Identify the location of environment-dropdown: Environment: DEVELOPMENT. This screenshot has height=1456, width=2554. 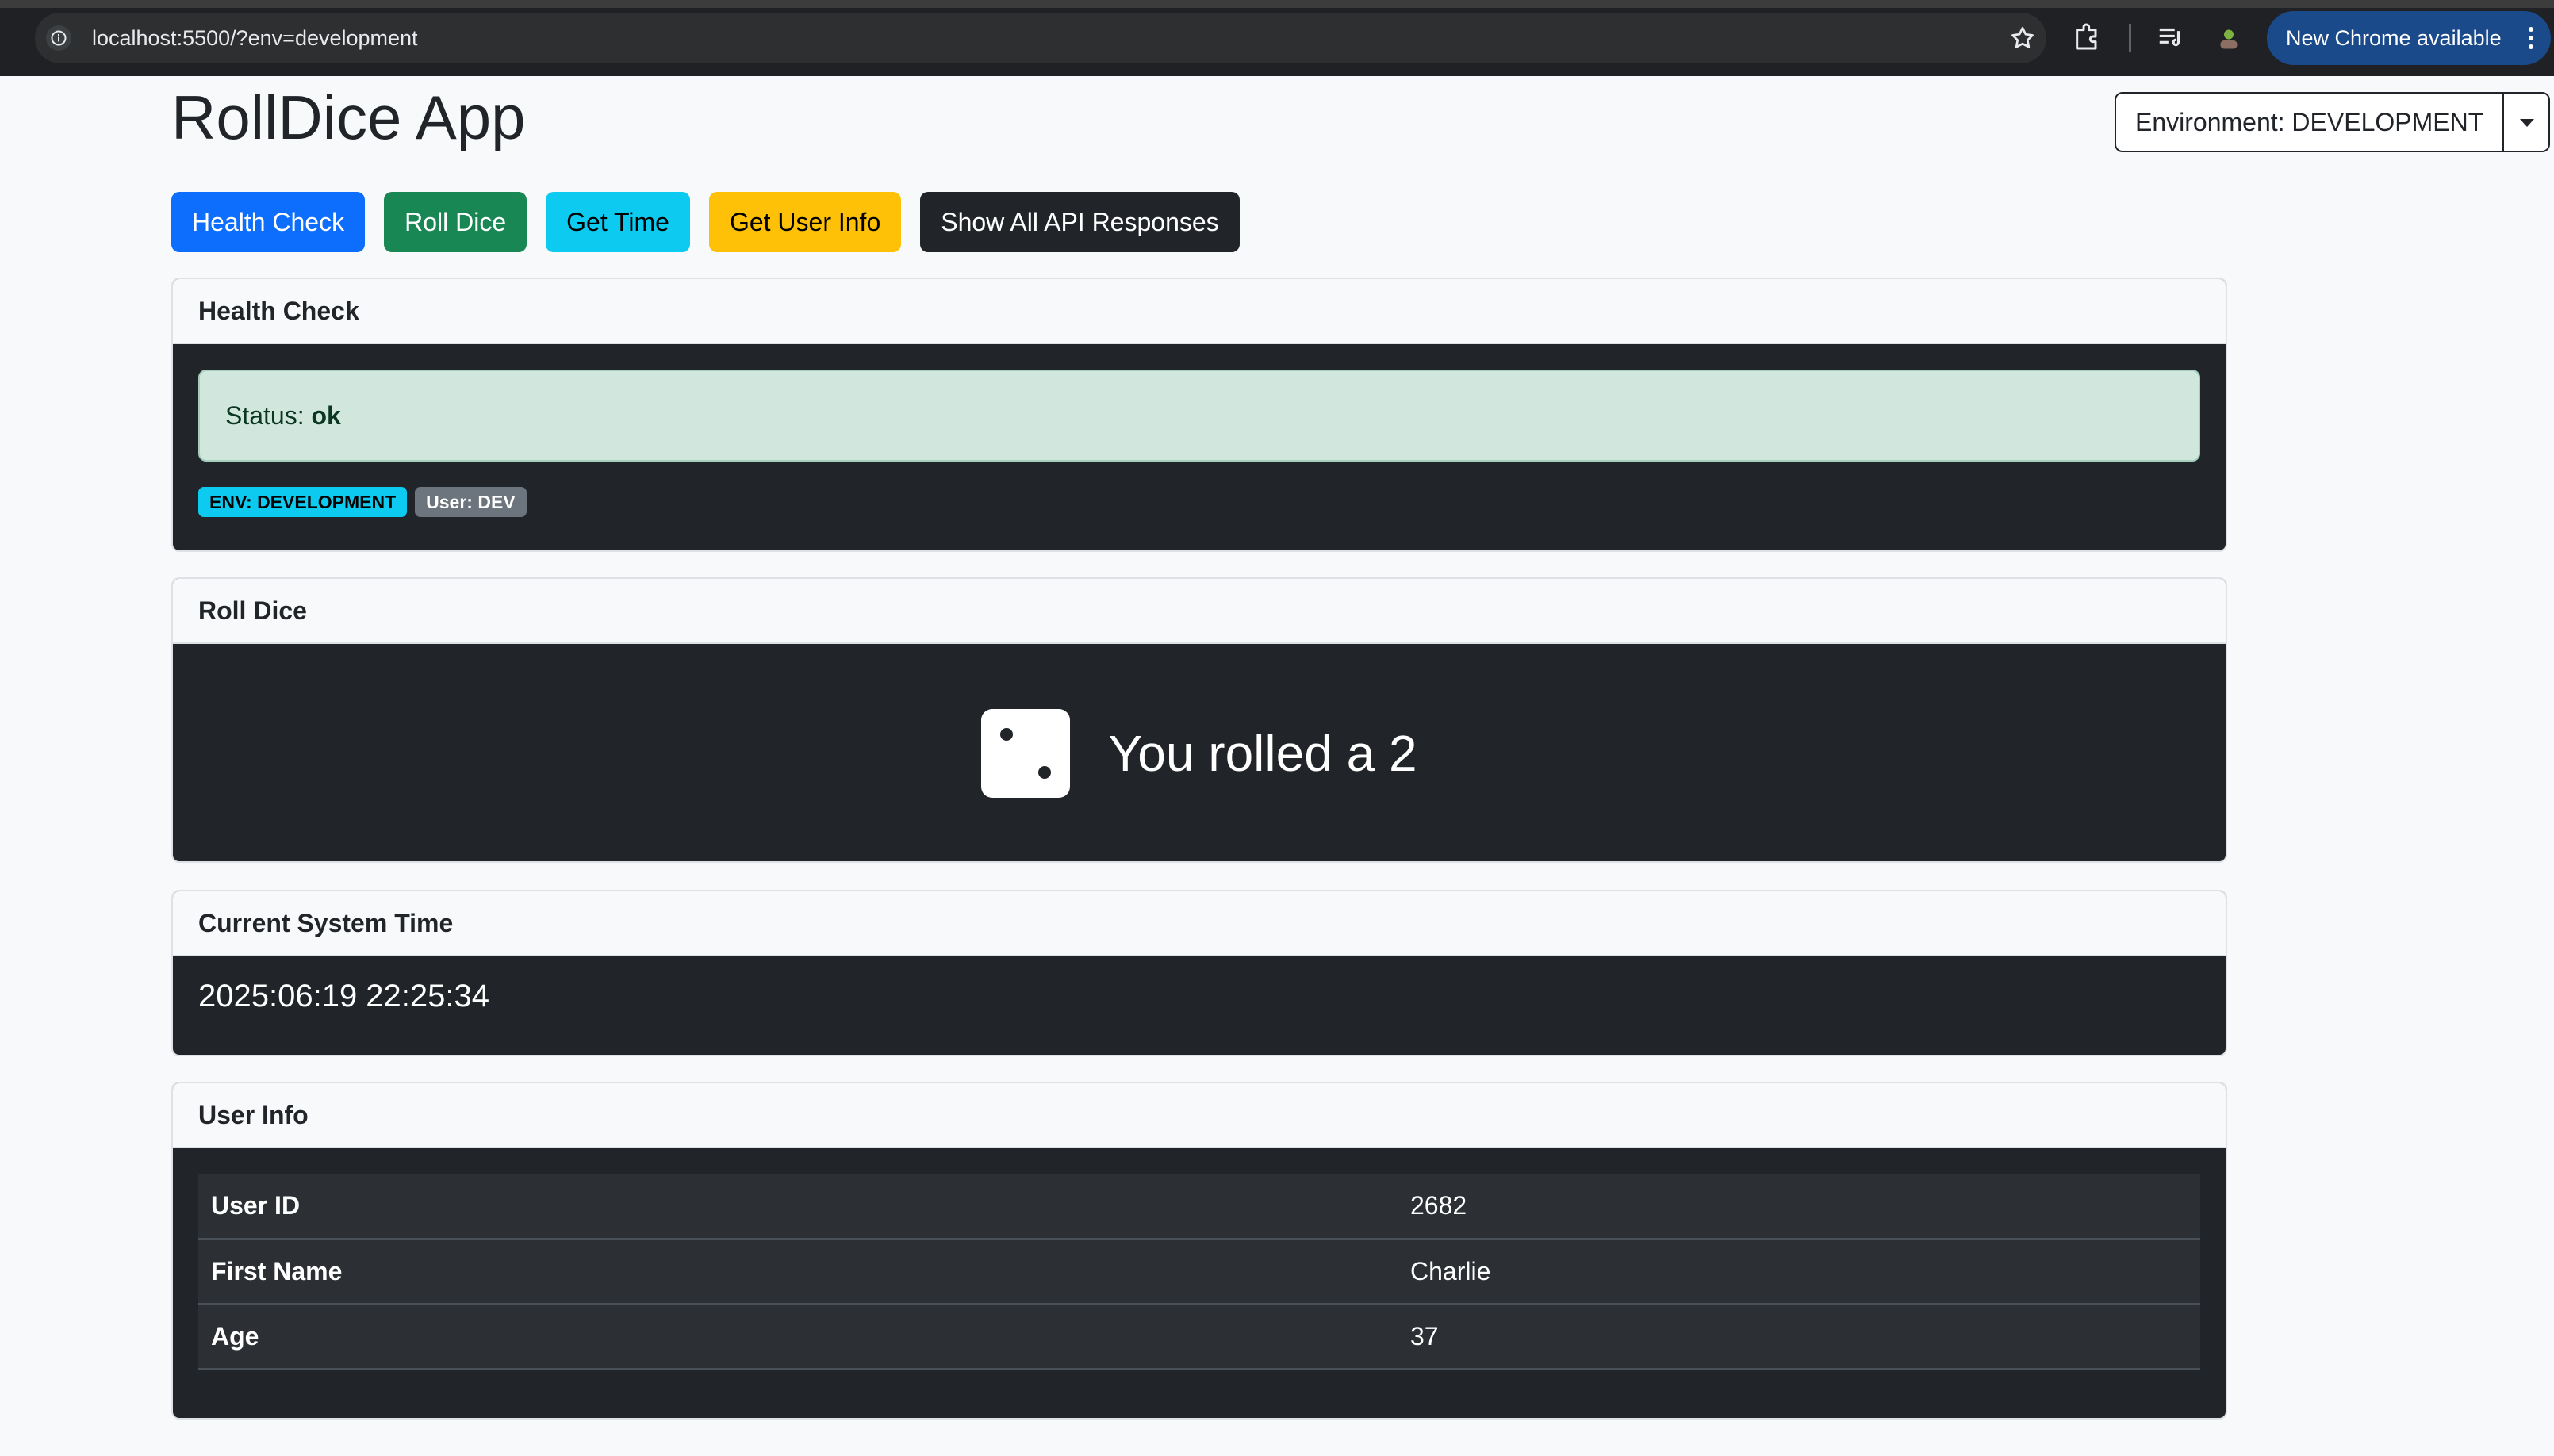
(2333, 122).